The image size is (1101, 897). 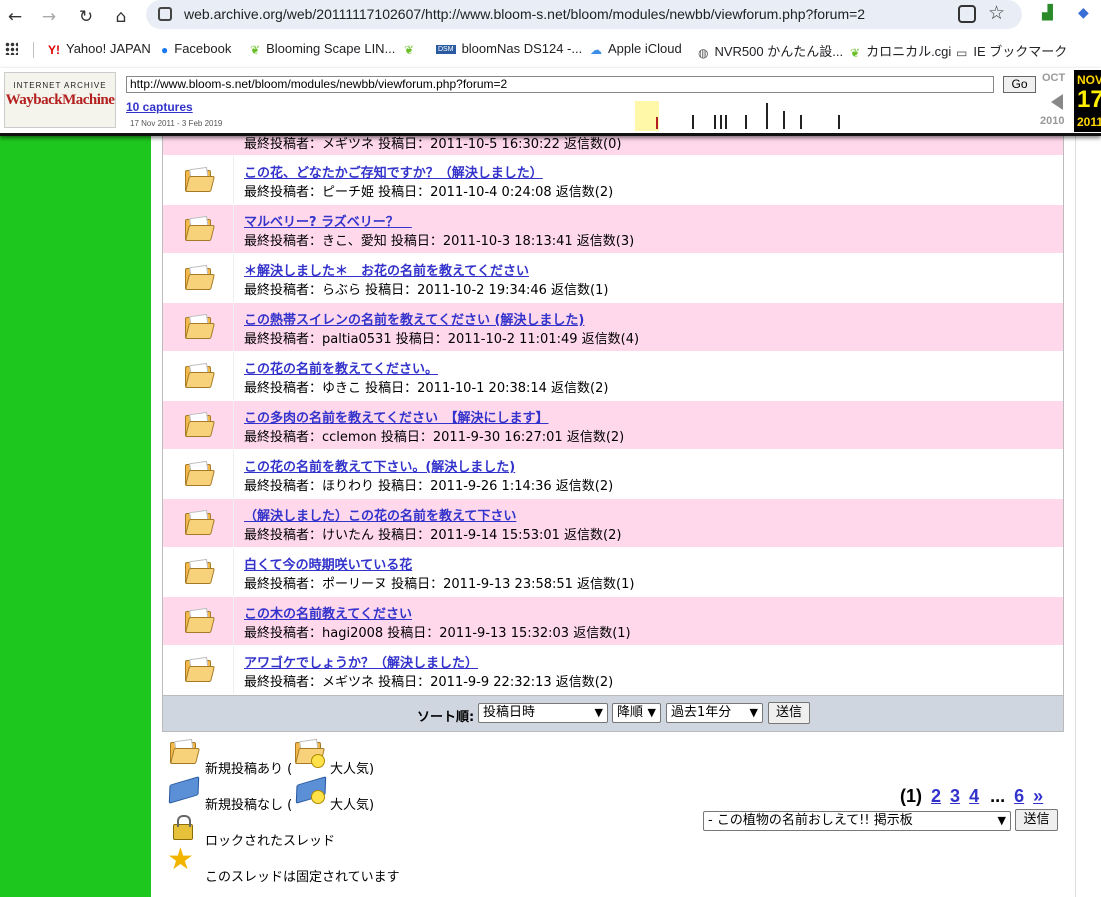 I want to click on sort-order-select: 降順 ▼, so click(x=636, y=713).